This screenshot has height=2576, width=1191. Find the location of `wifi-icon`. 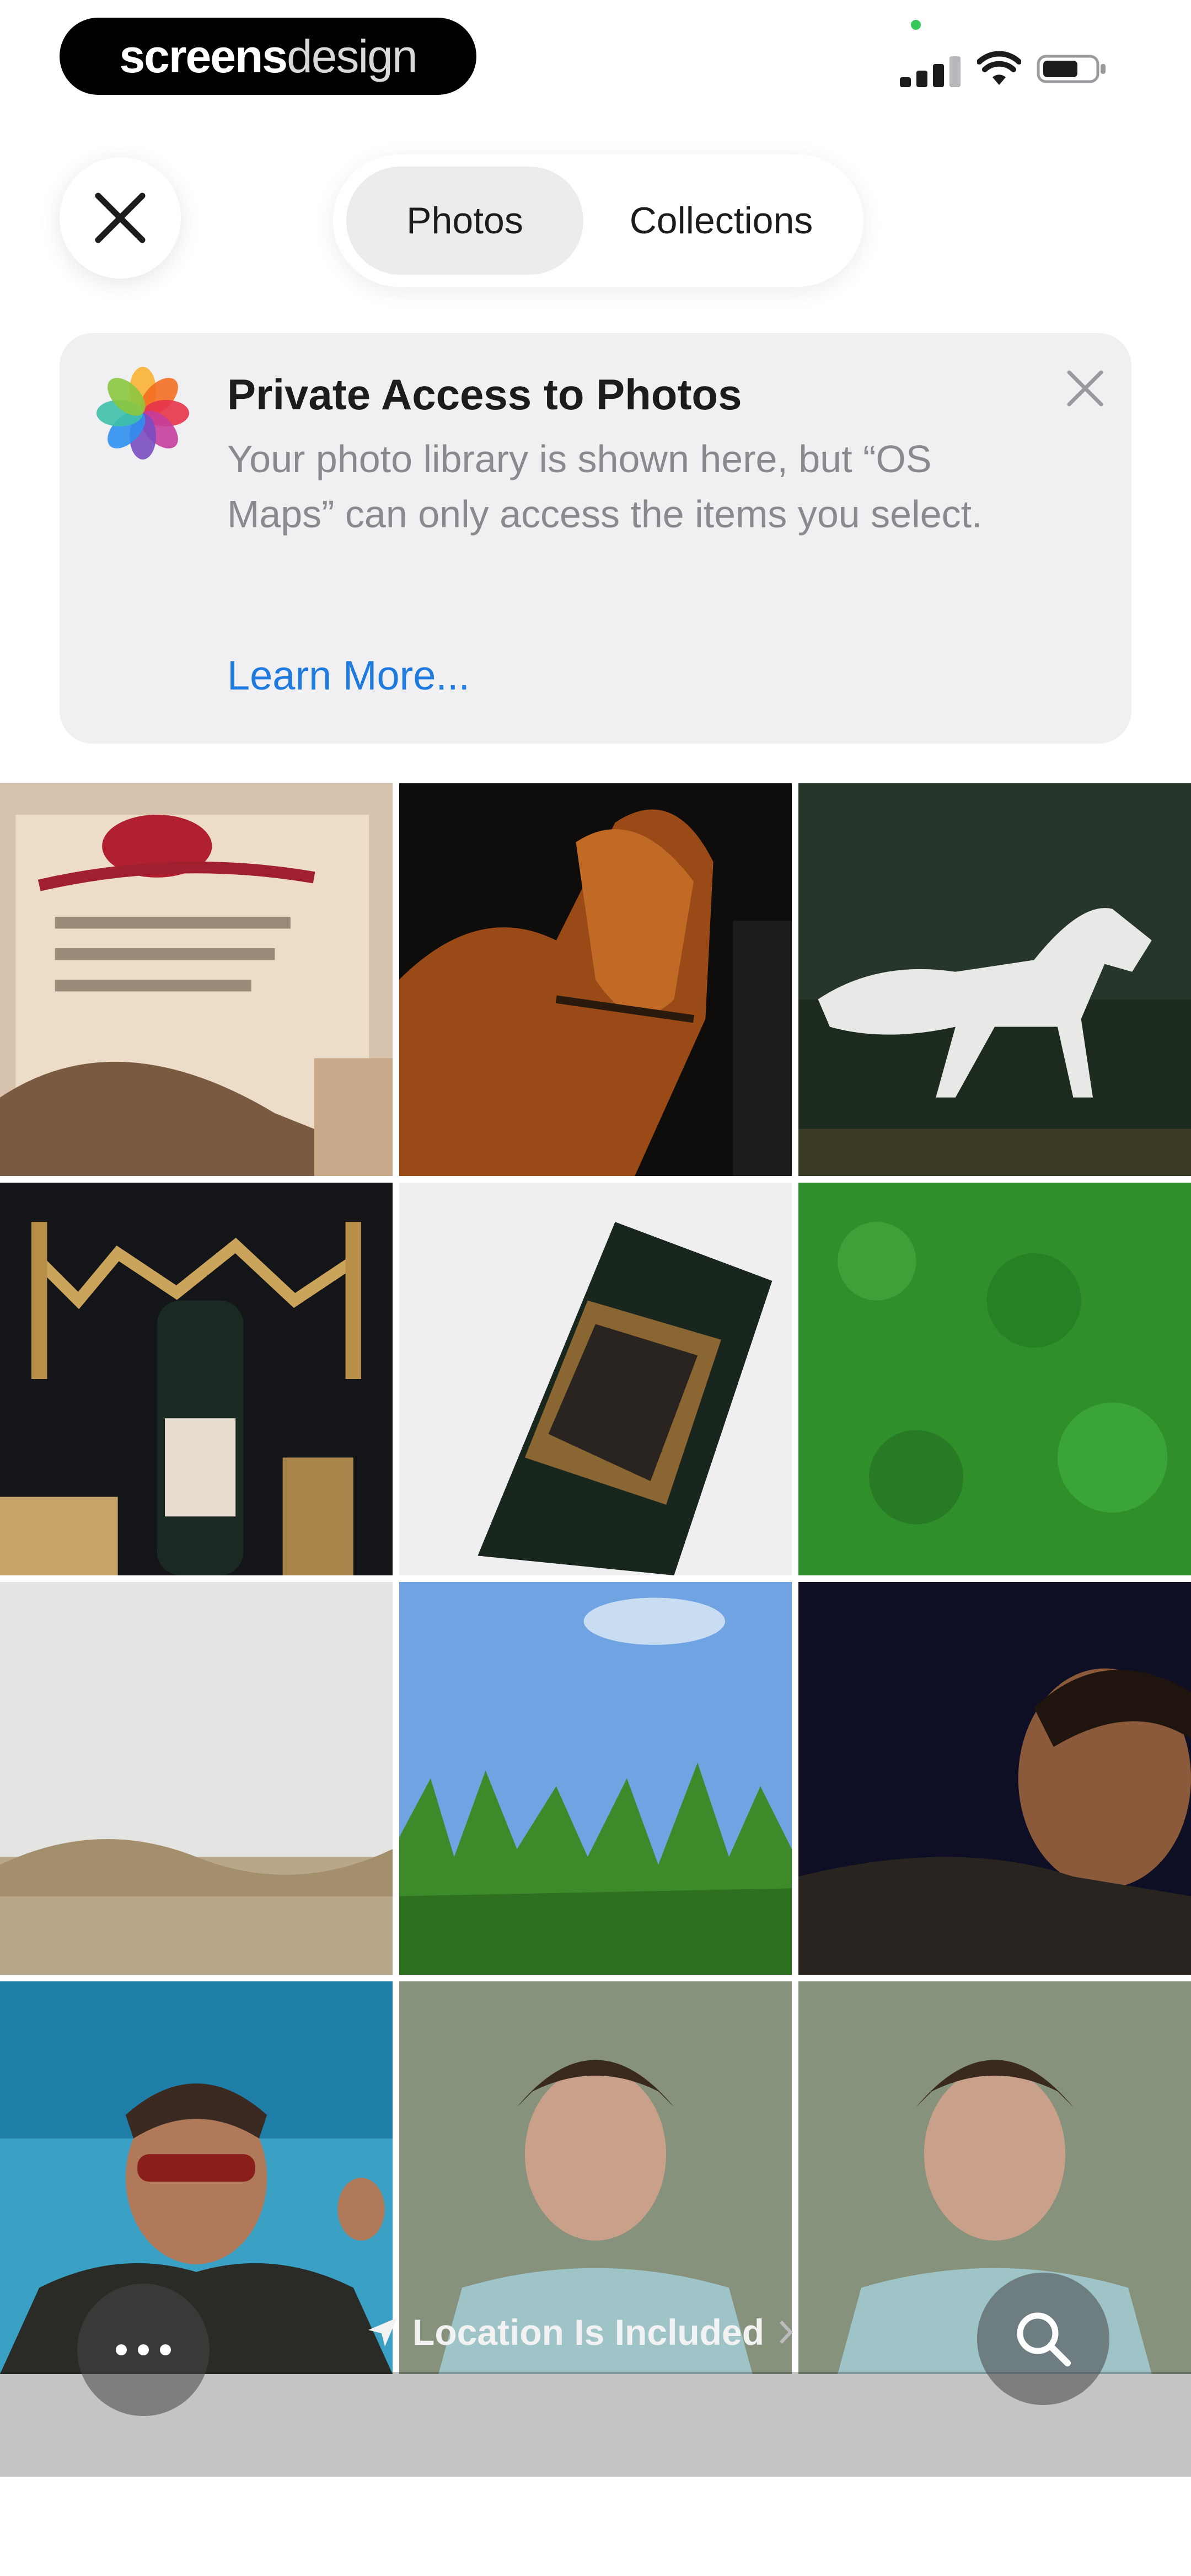

wifi-icon is located at coordinates (999, 68).